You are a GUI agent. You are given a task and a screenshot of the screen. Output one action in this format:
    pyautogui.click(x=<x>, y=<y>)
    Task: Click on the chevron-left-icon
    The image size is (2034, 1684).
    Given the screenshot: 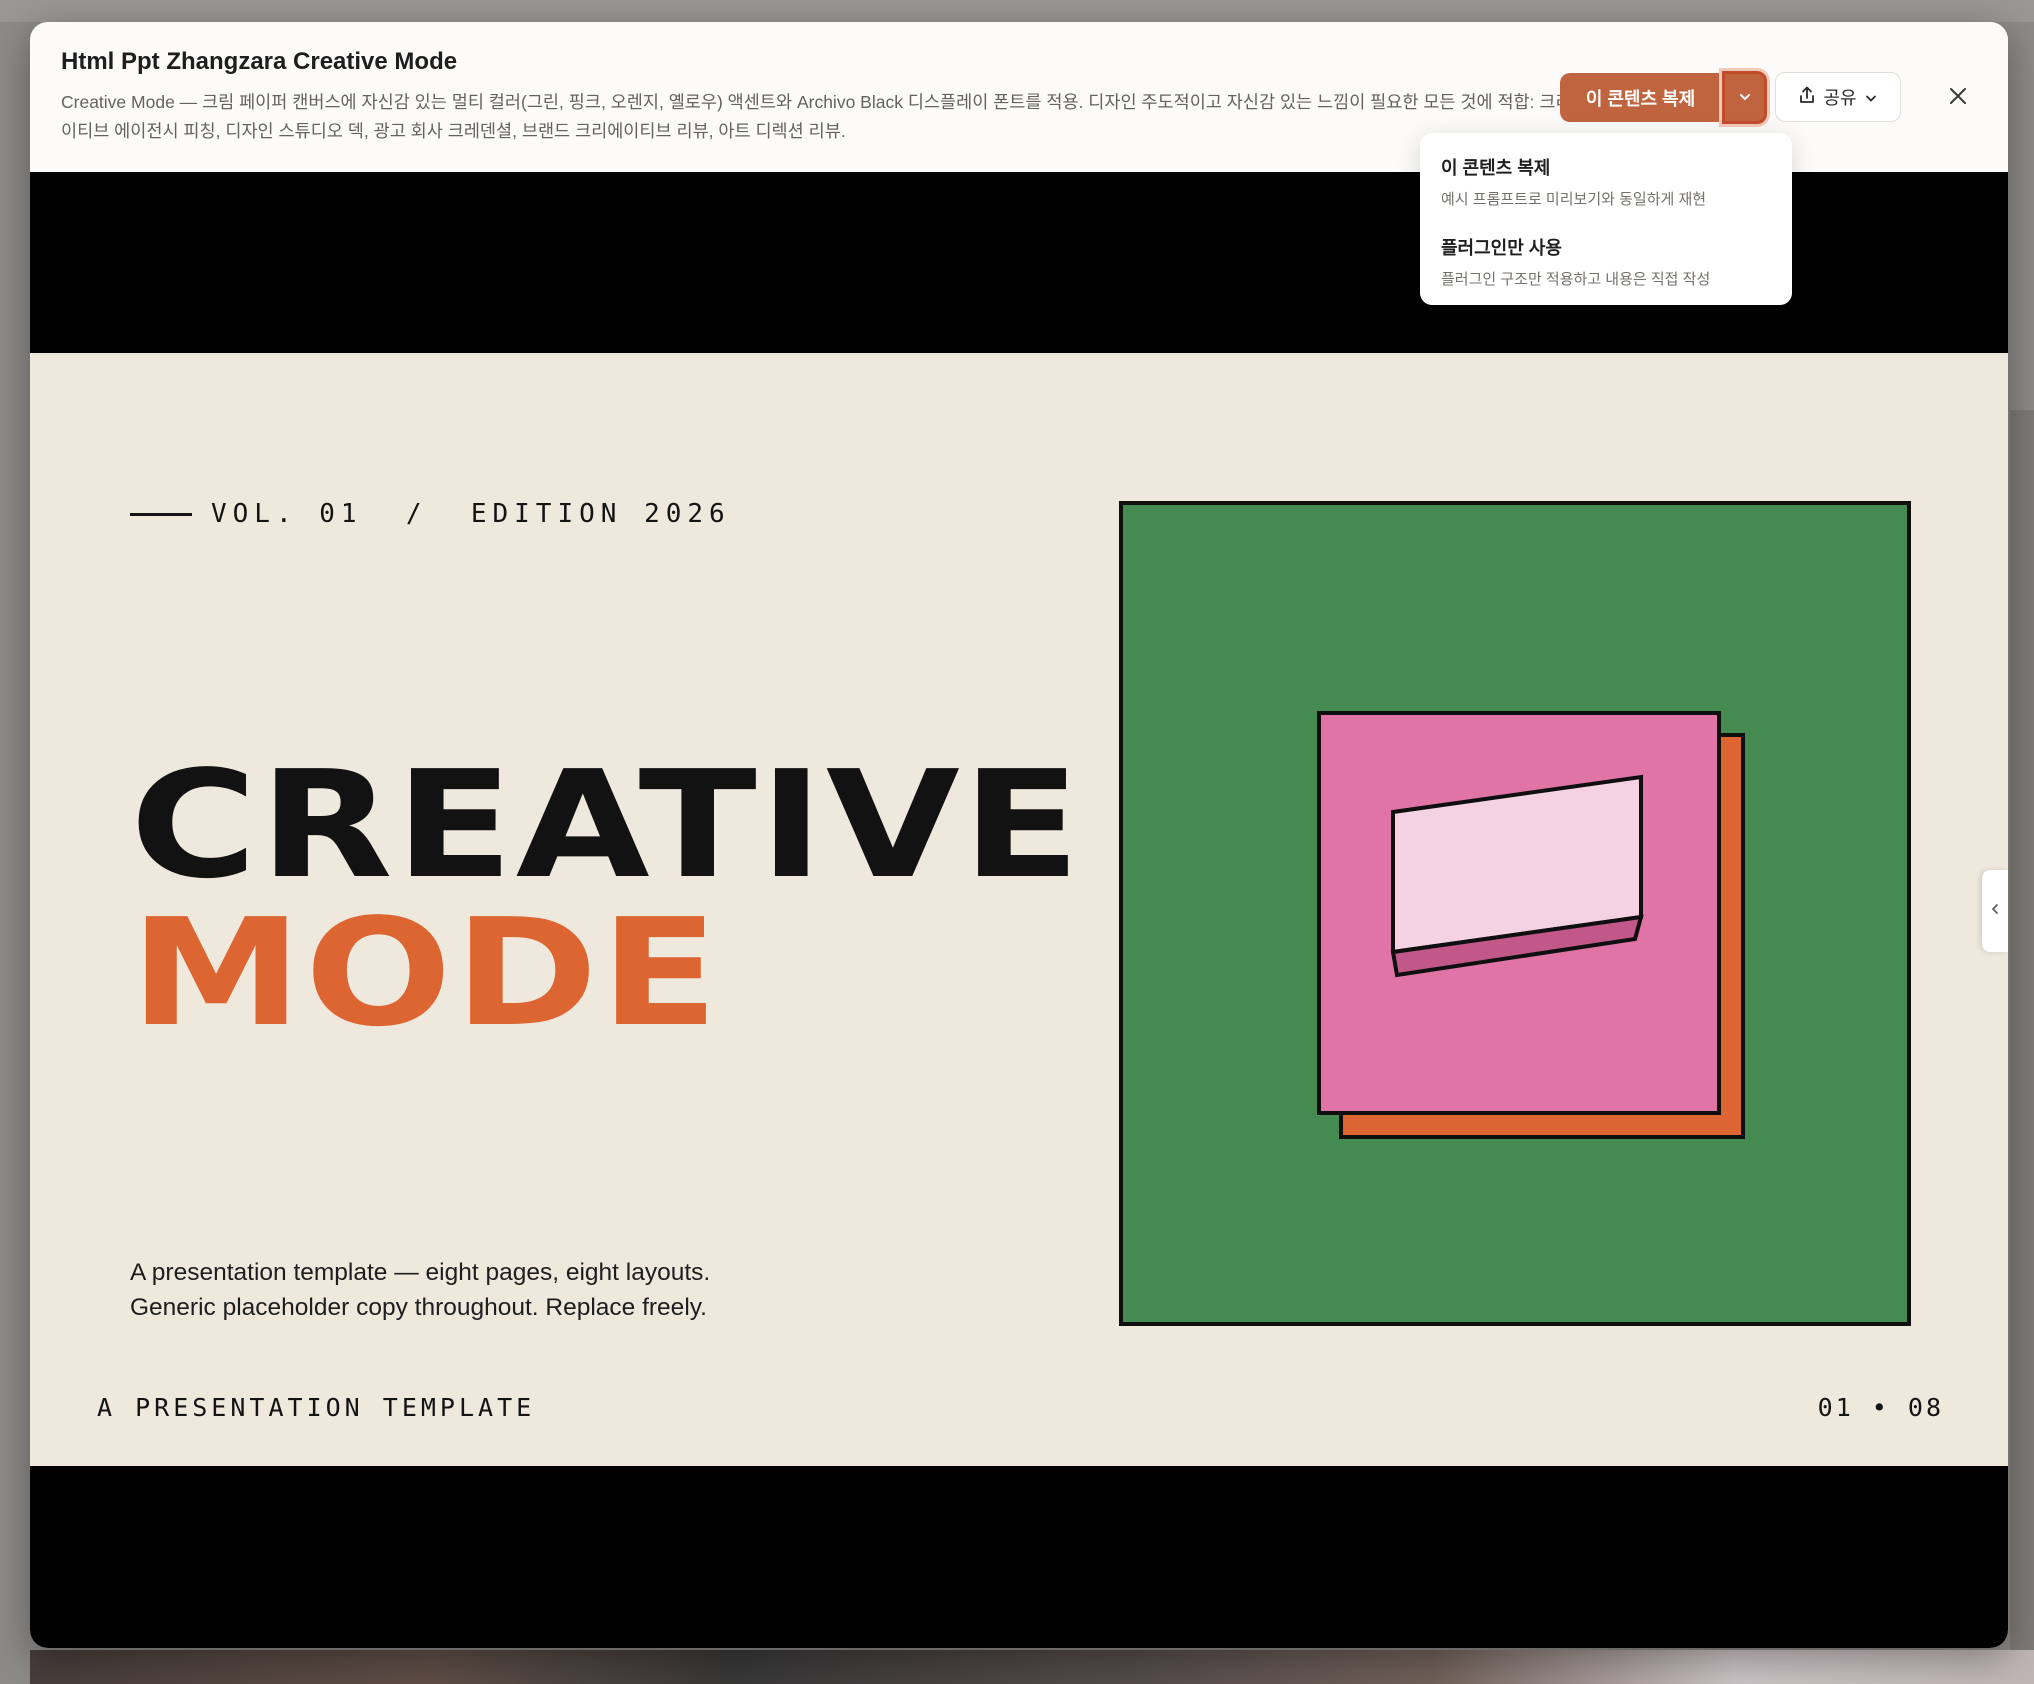 What is the action you would take?
    pyautogui.click(x=1995, y=911)
    